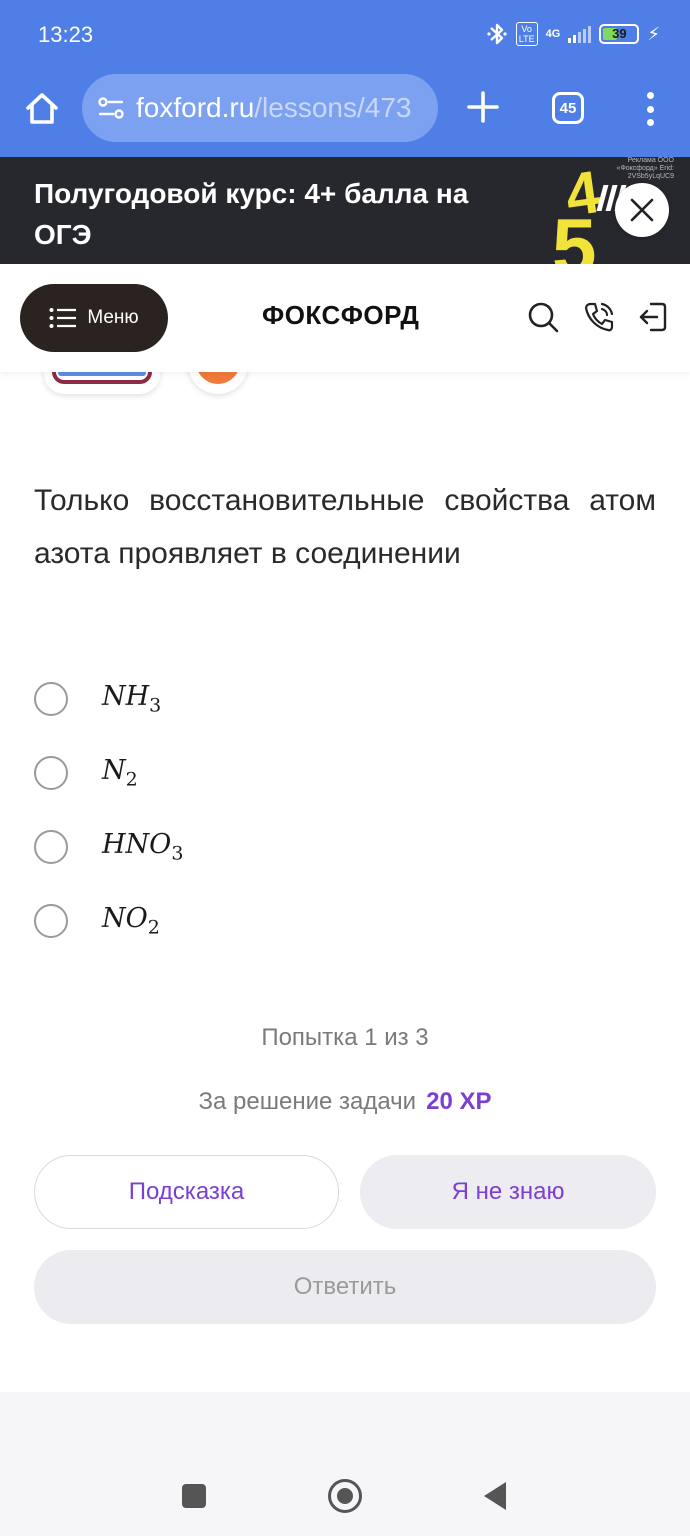 The height and width of the screenshot is (1536, 690). I want to click on reward-info: За решение задачи 20 XP, so click(345, 1102).